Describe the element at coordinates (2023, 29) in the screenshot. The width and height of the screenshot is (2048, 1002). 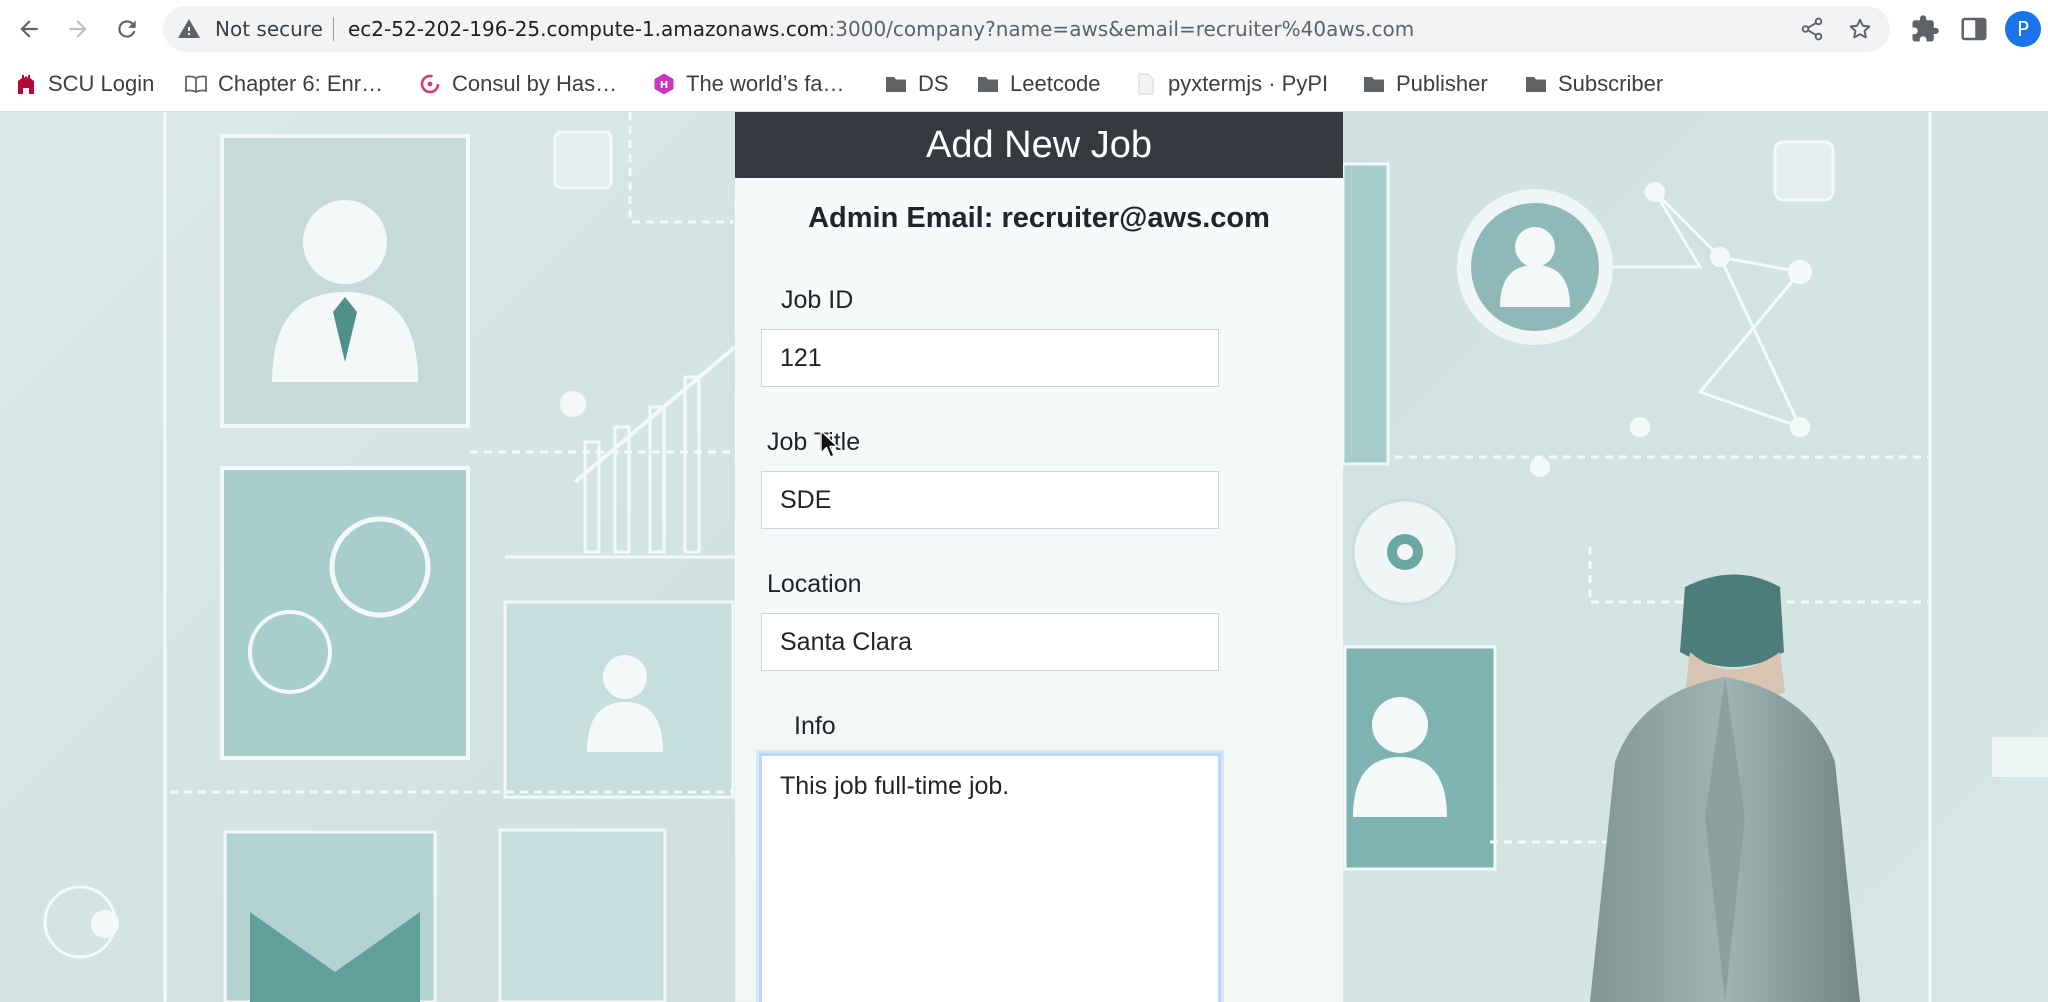
I see `profile-avatar: P` at that location.